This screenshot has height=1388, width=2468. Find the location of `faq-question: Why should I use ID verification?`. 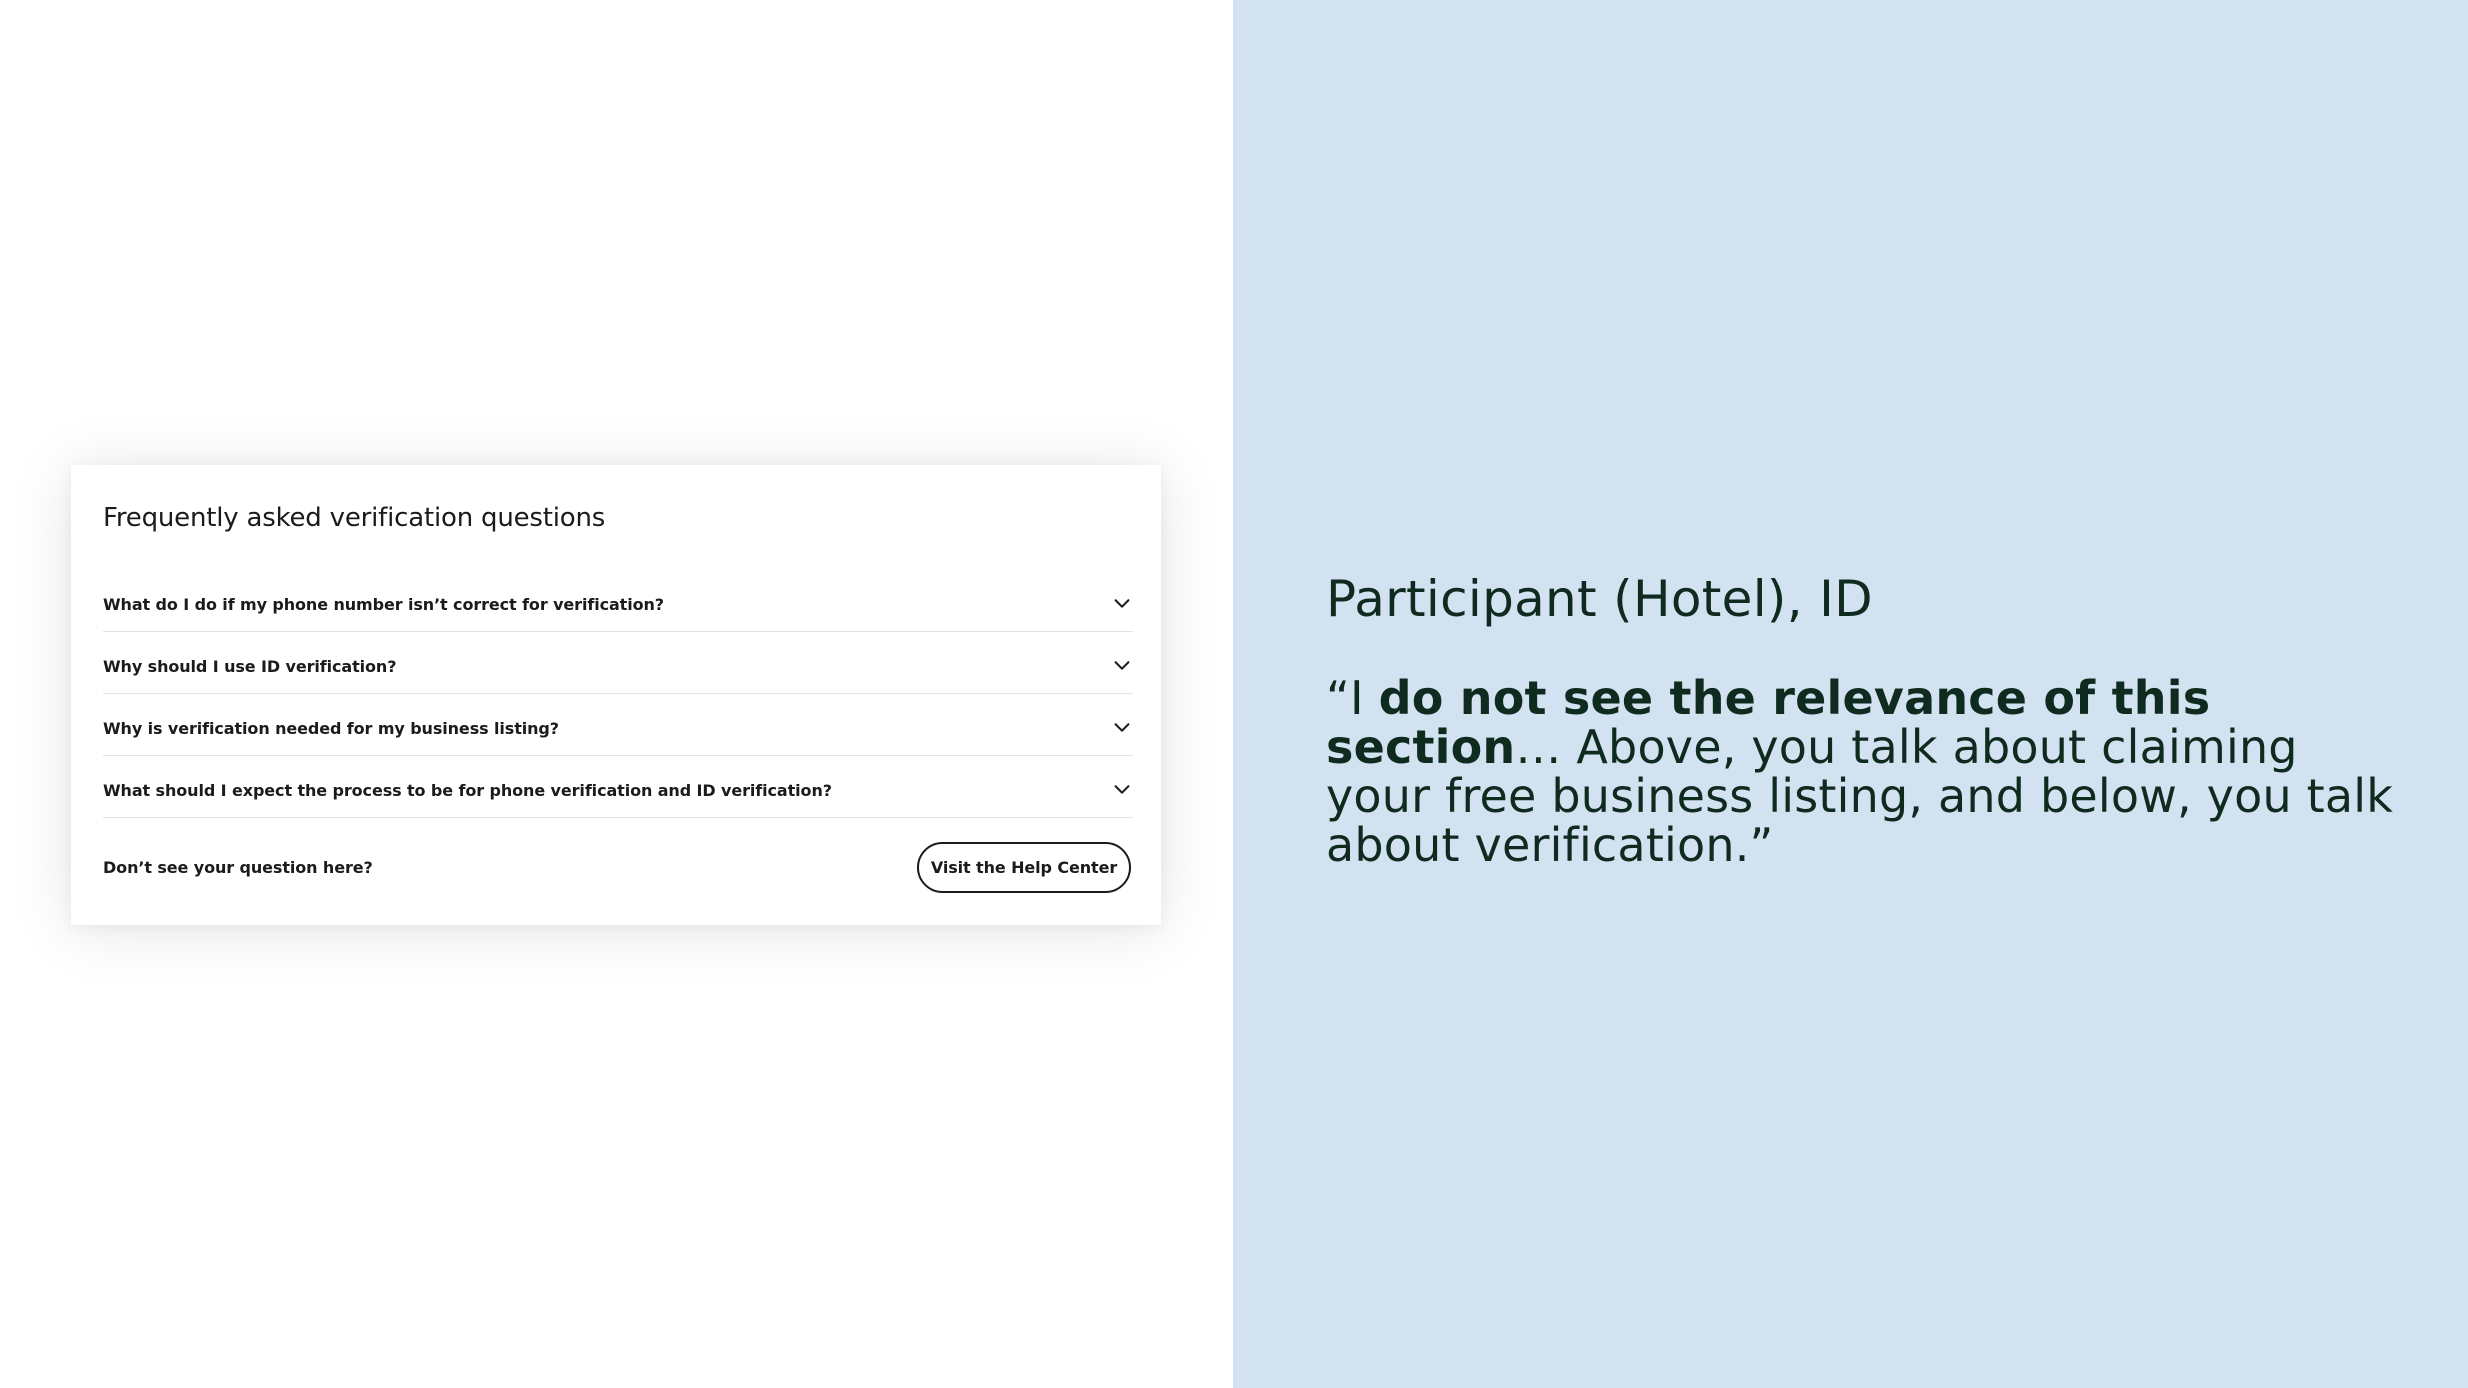

faq-question: Why should I use ID verification? is located at coordinates (250, 666).